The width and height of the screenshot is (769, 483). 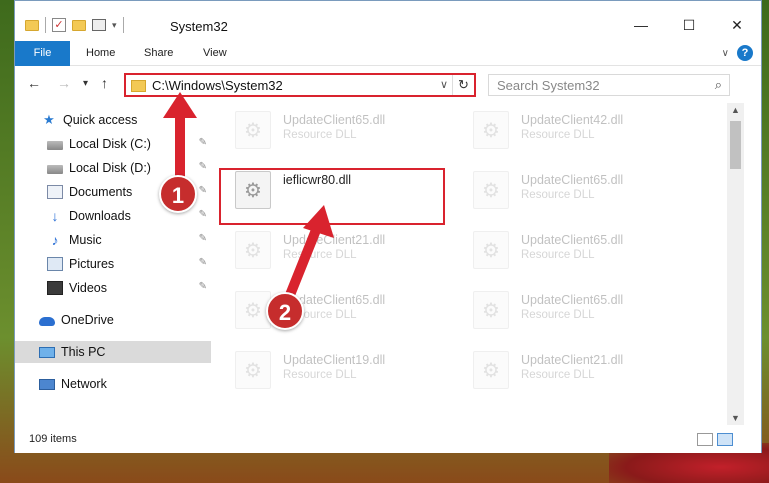 What do you see at coordinates (217, 85) in the screenshot?
I see `address-path: C:\Windows\System32` at bounding box center [217, 85].